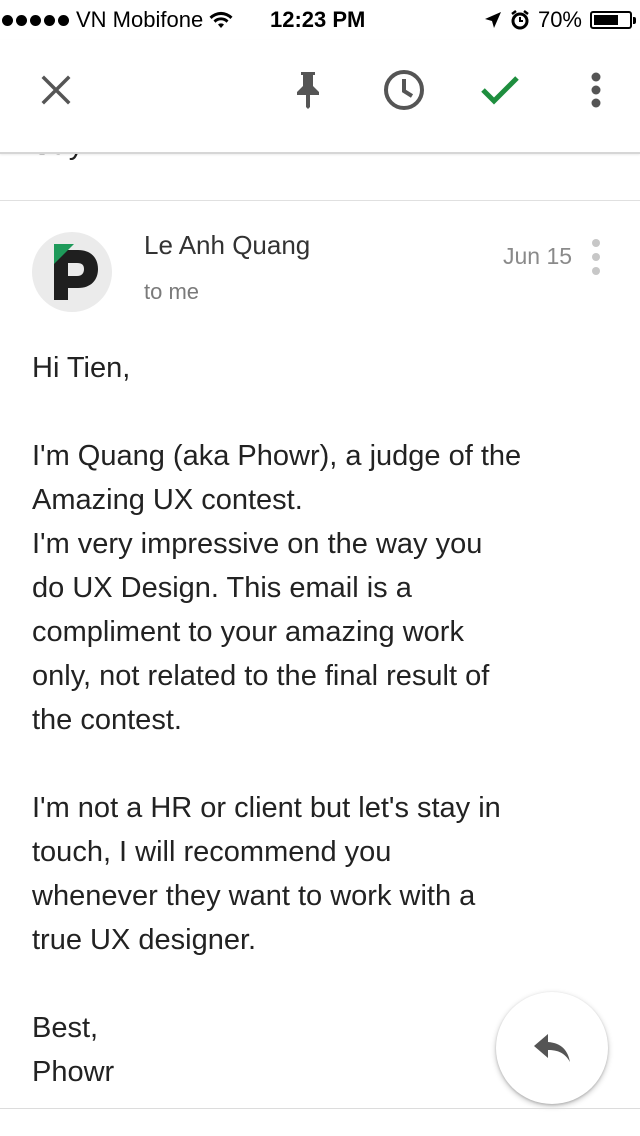 The image size is (640, 1136). I want to click on pin-button, so click(308, 90).